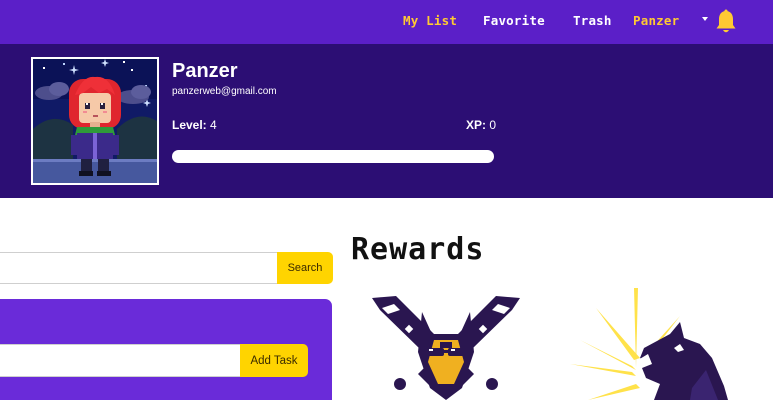 The image size is (773, 400). What do you see at coordinates (189, 125) in the screenshot?
I see `level-label: Level:` at bounding box center [189, 125].